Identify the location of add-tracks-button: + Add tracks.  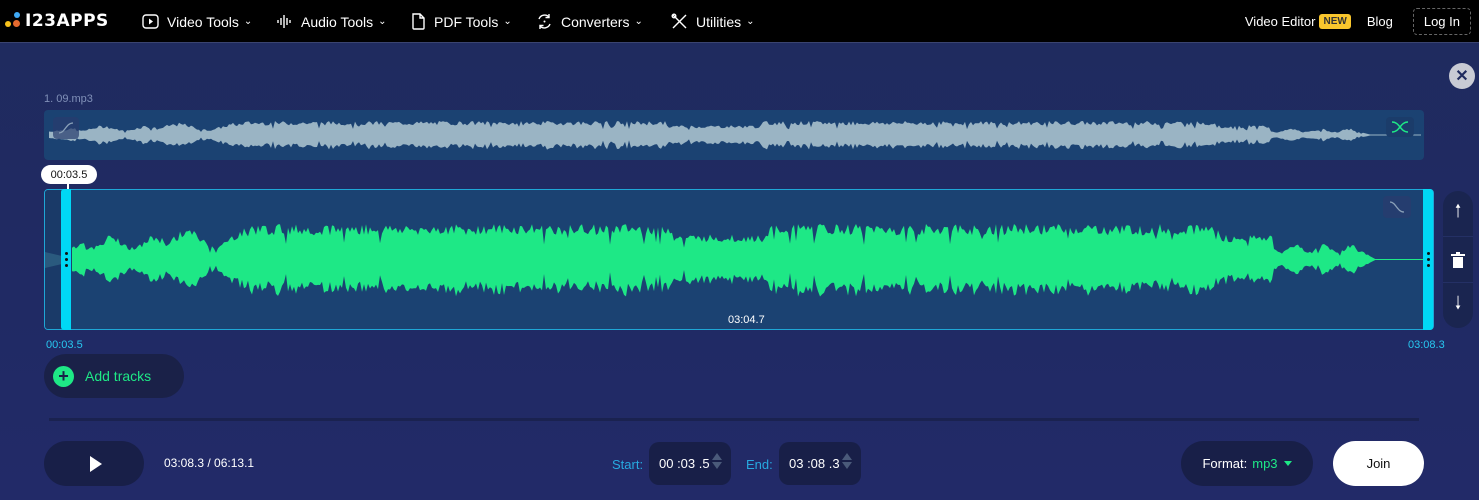
(114, 376).